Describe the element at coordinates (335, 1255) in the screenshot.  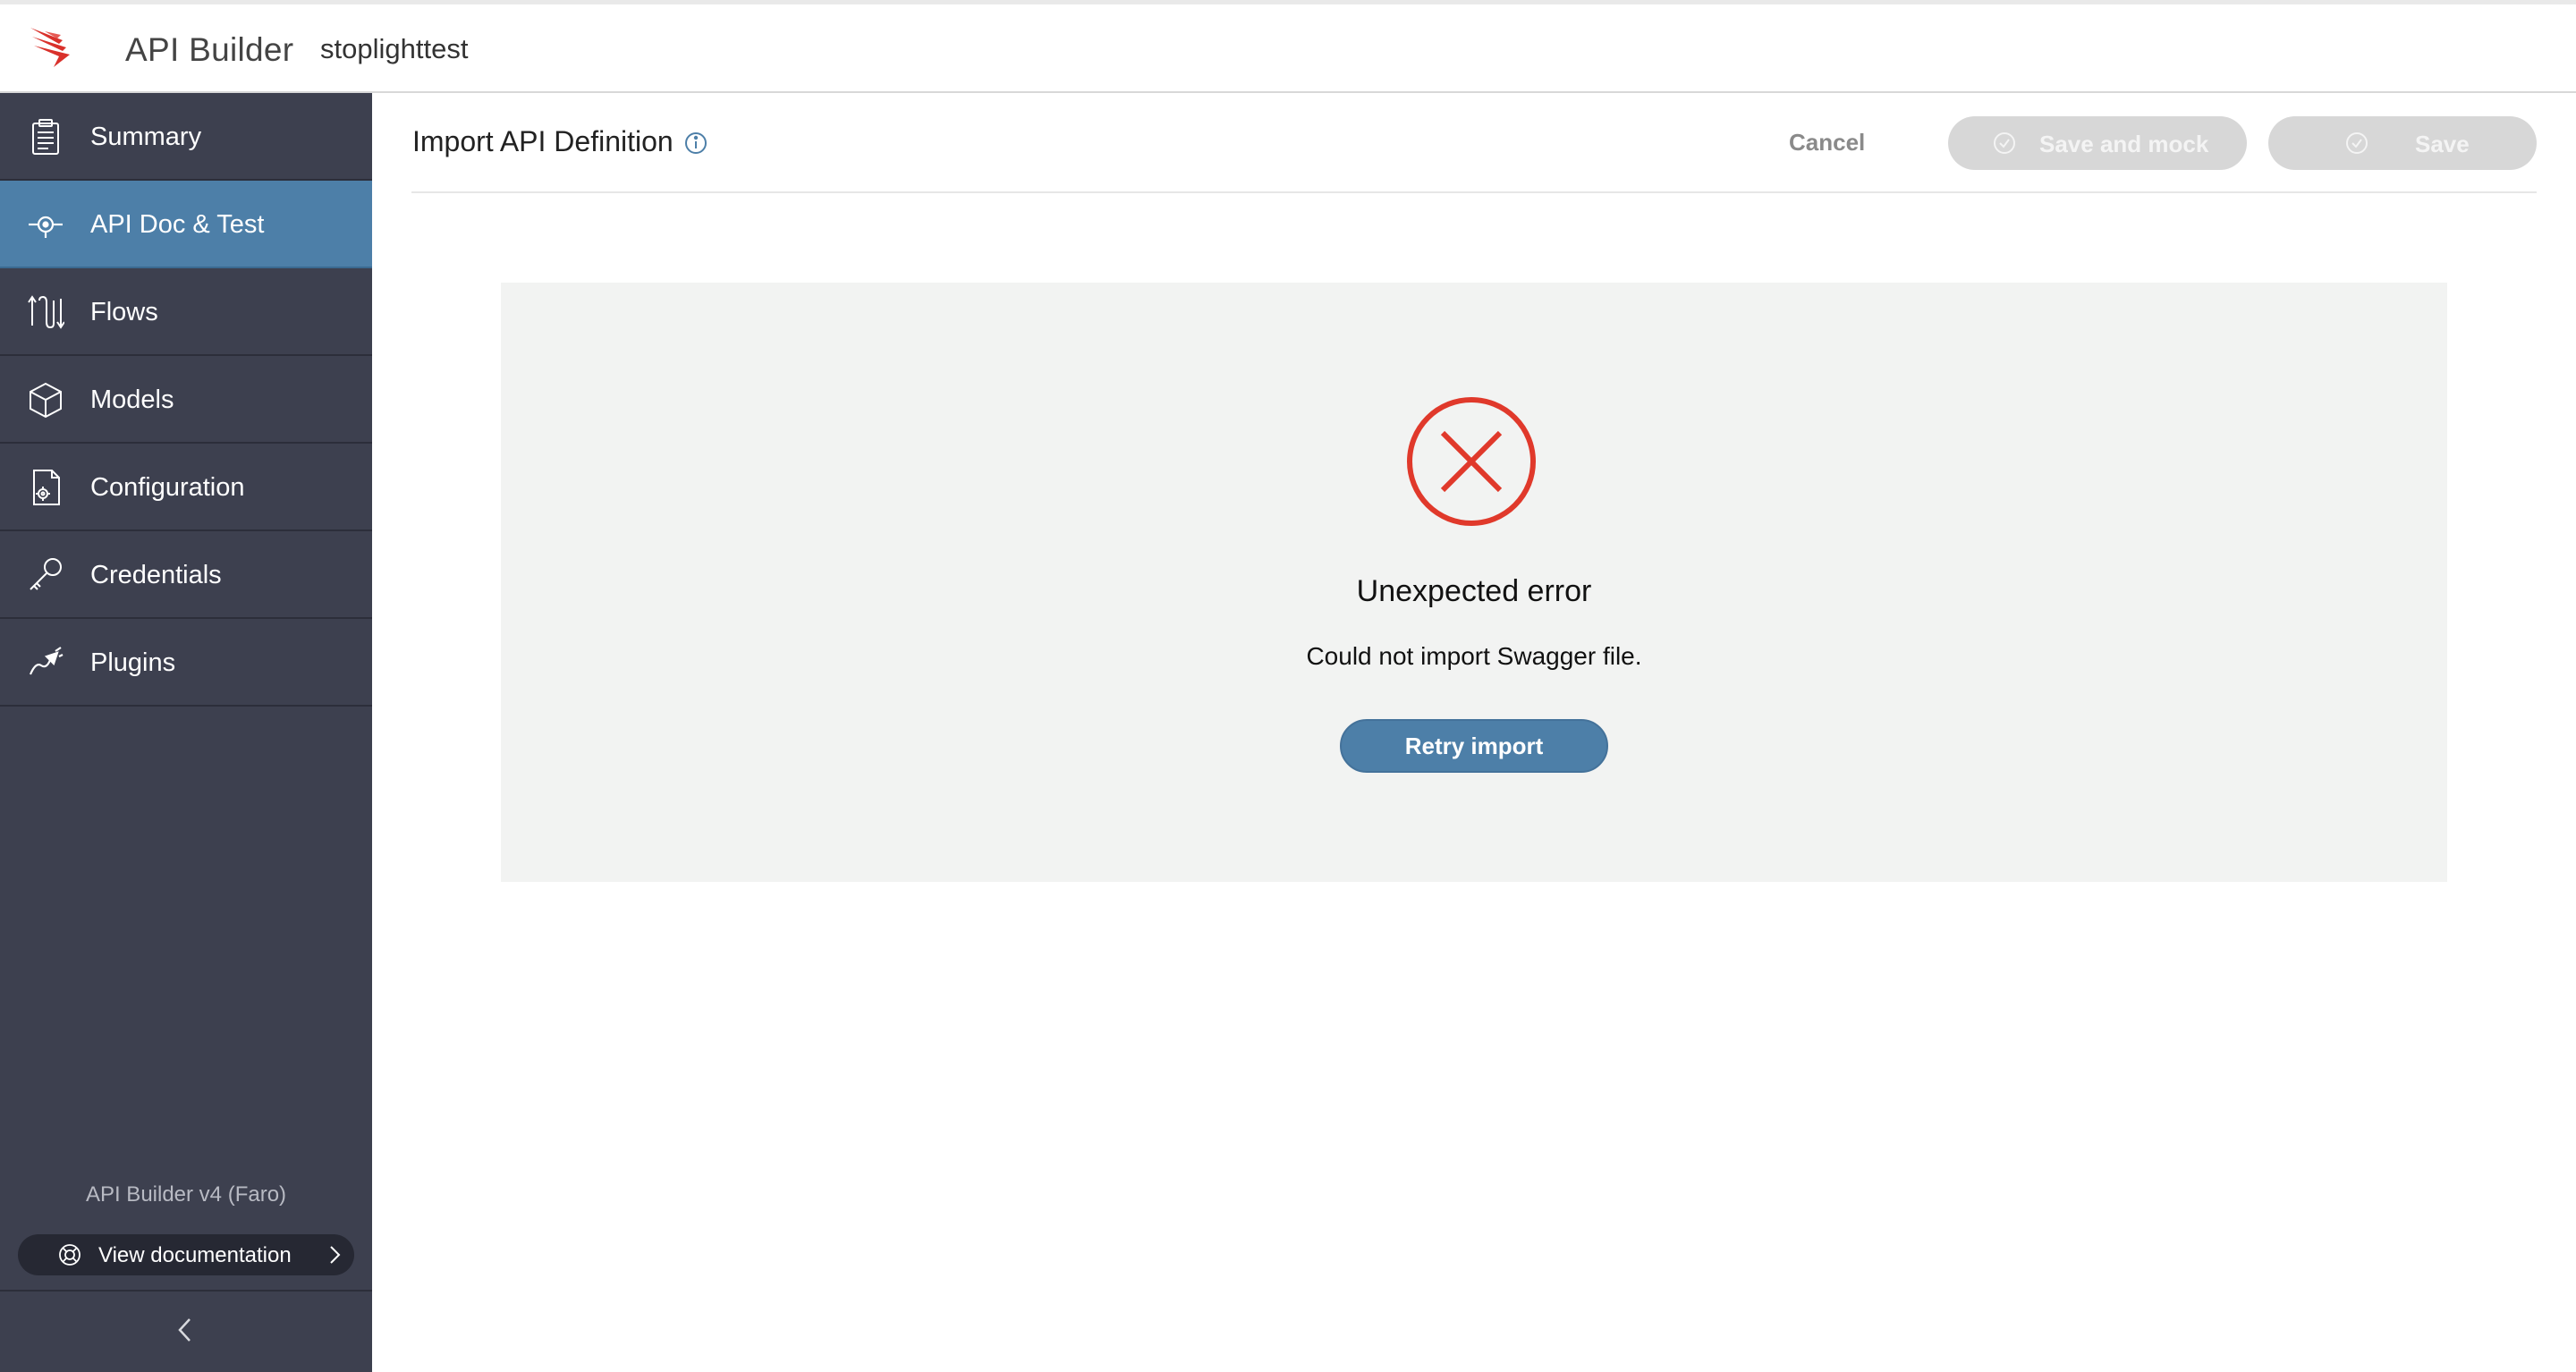
I see `chevron-right-icon` at that location.